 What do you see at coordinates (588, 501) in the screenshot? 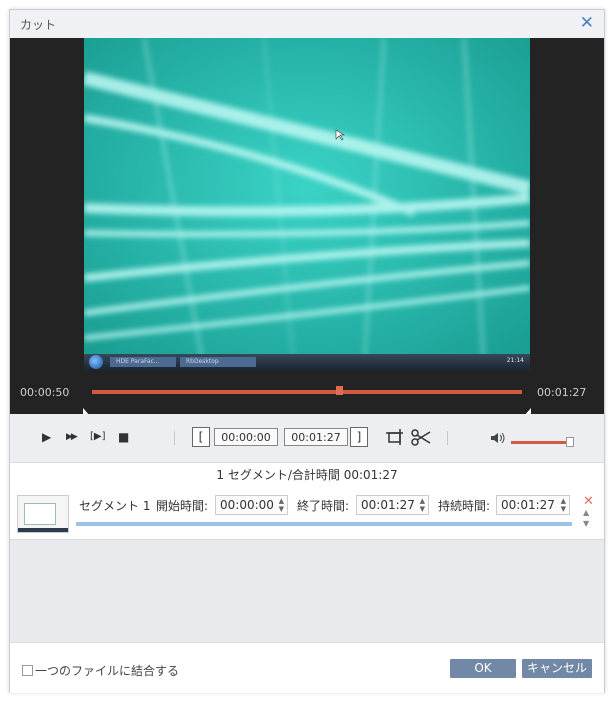
I see `delete-segment-icon: ✕` at bounding box center [588, 501].